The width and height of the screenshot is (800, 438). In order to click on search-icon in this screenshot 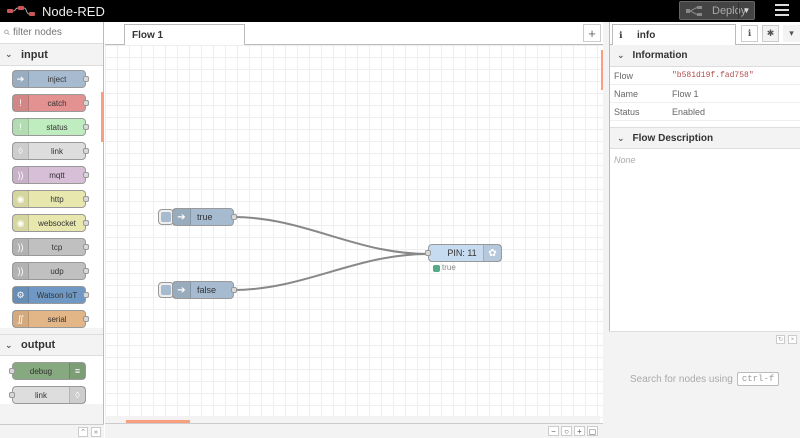, I will do `click(7, 32)`.